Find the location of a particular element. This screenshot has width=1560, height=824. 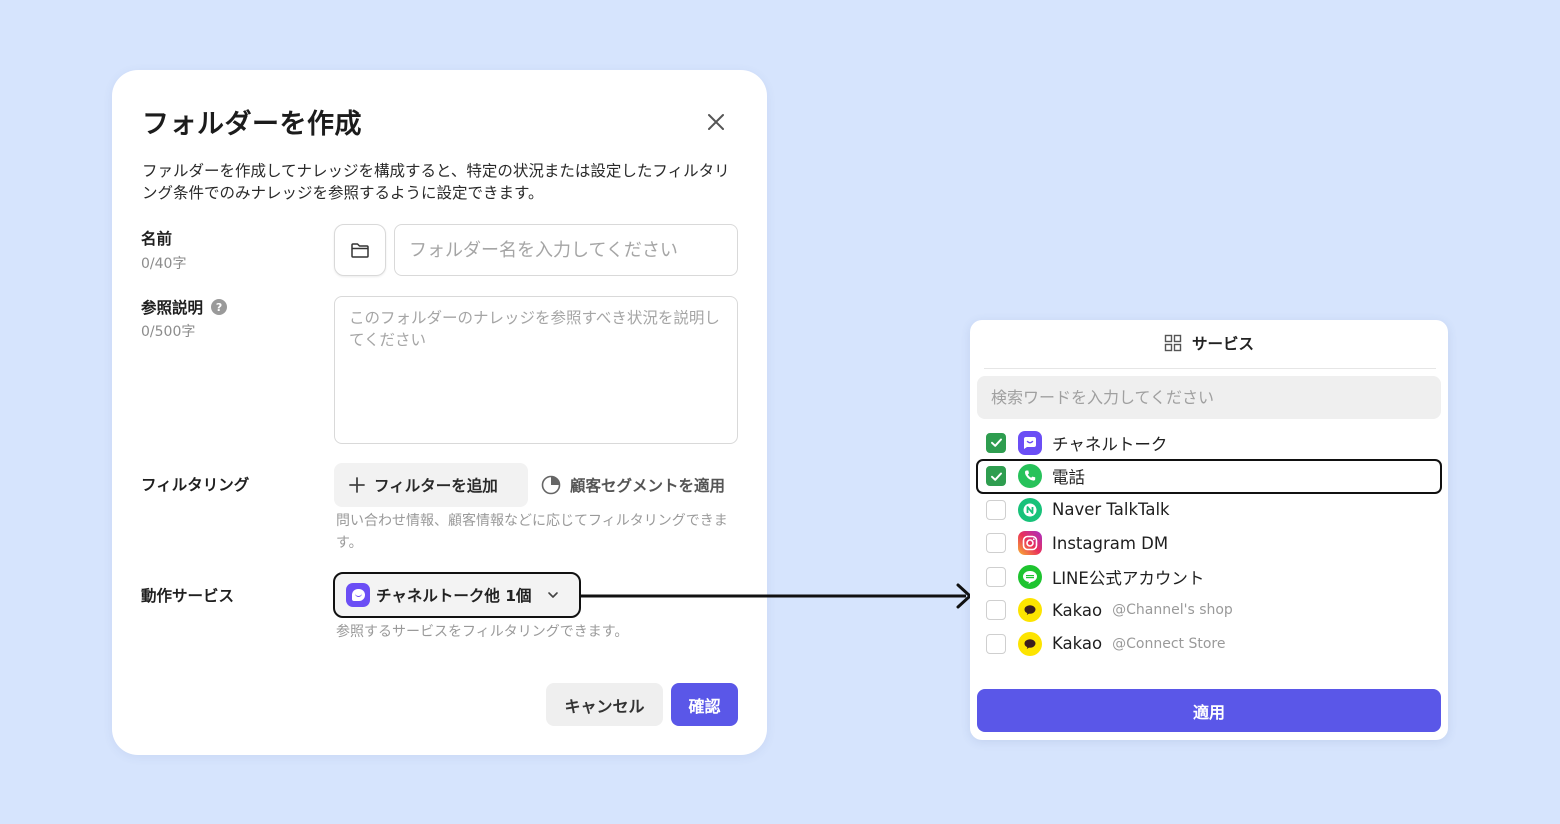

panel-title: サービス is located at coordinates (1222, 344).